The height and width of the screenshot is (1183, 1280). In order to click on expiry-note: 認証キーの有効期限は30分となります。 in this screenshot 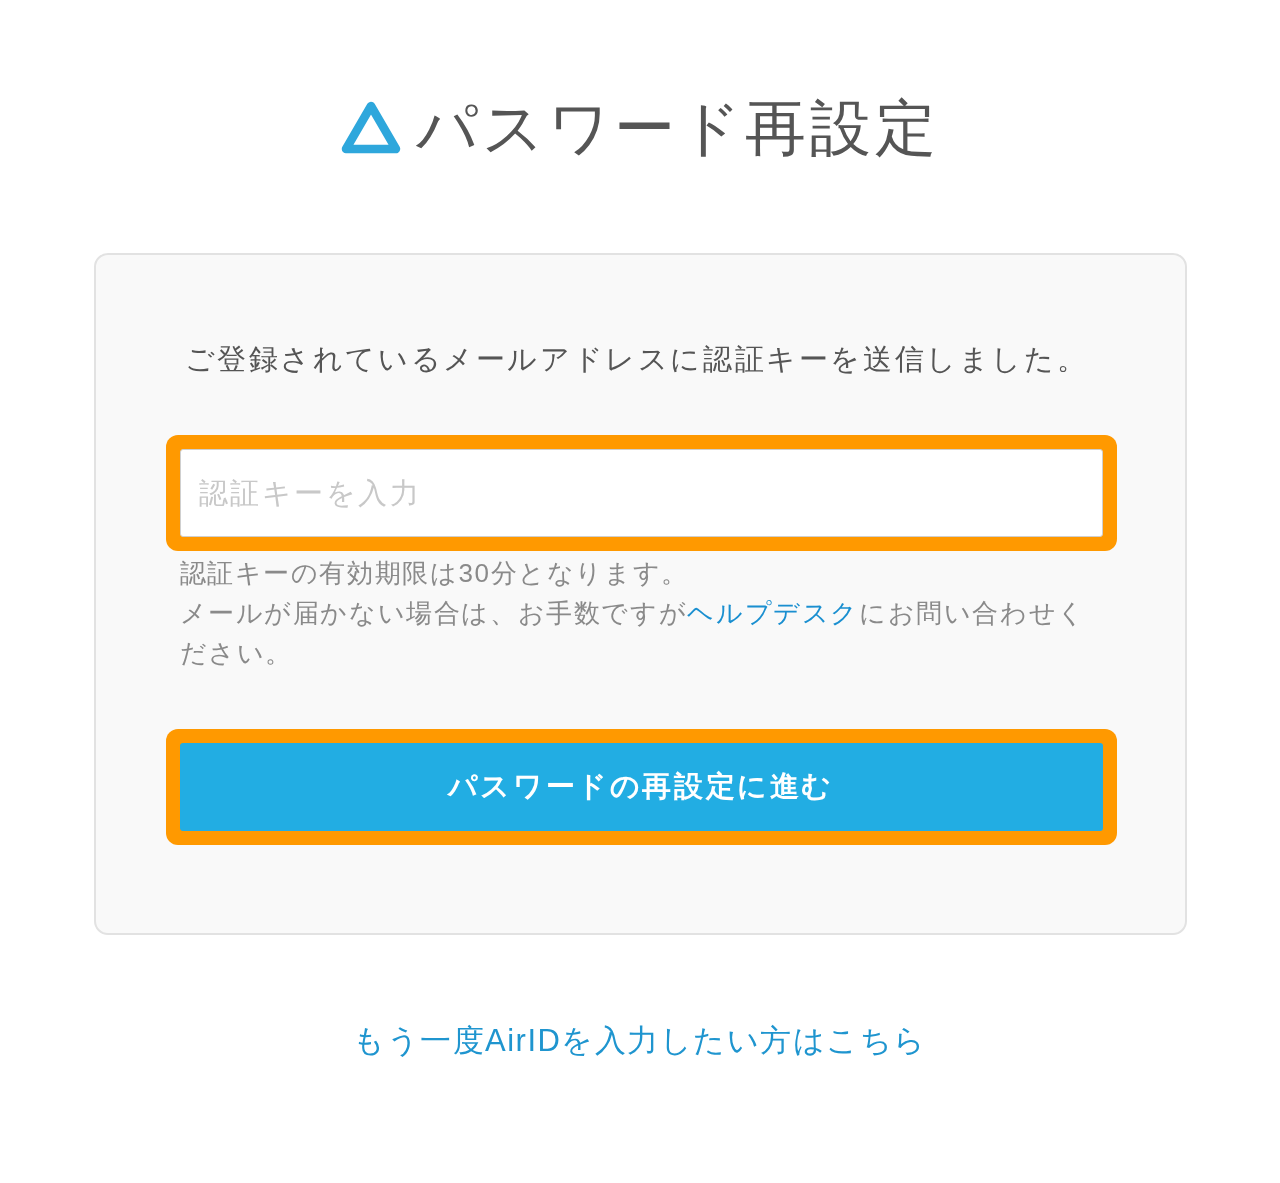, I will do `click(434, 573)`.